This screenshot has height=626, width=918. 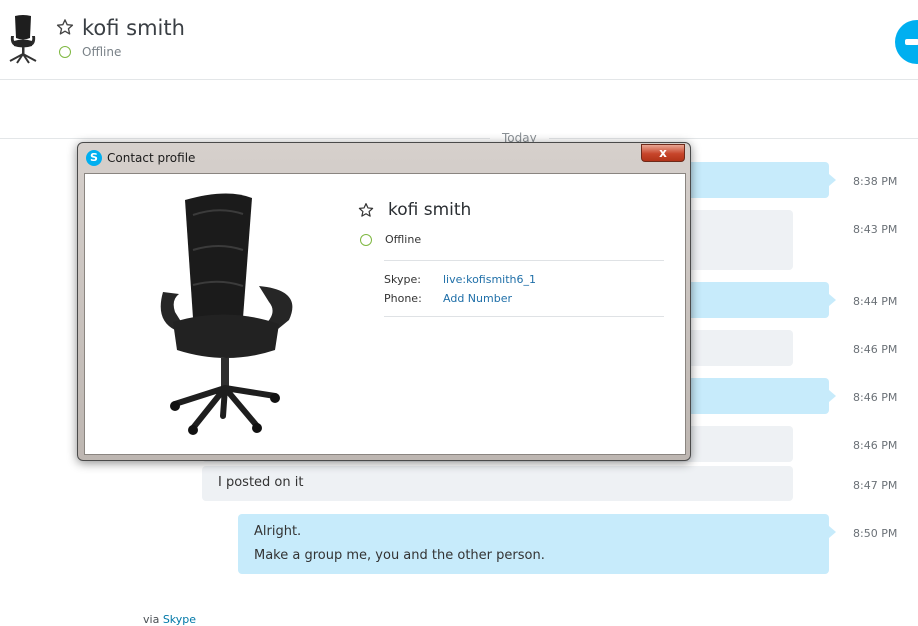 What do you see at coordinates (403, 239) in the screenshot?
I see `profile-status: Offline` at bounding box center [403, 239].